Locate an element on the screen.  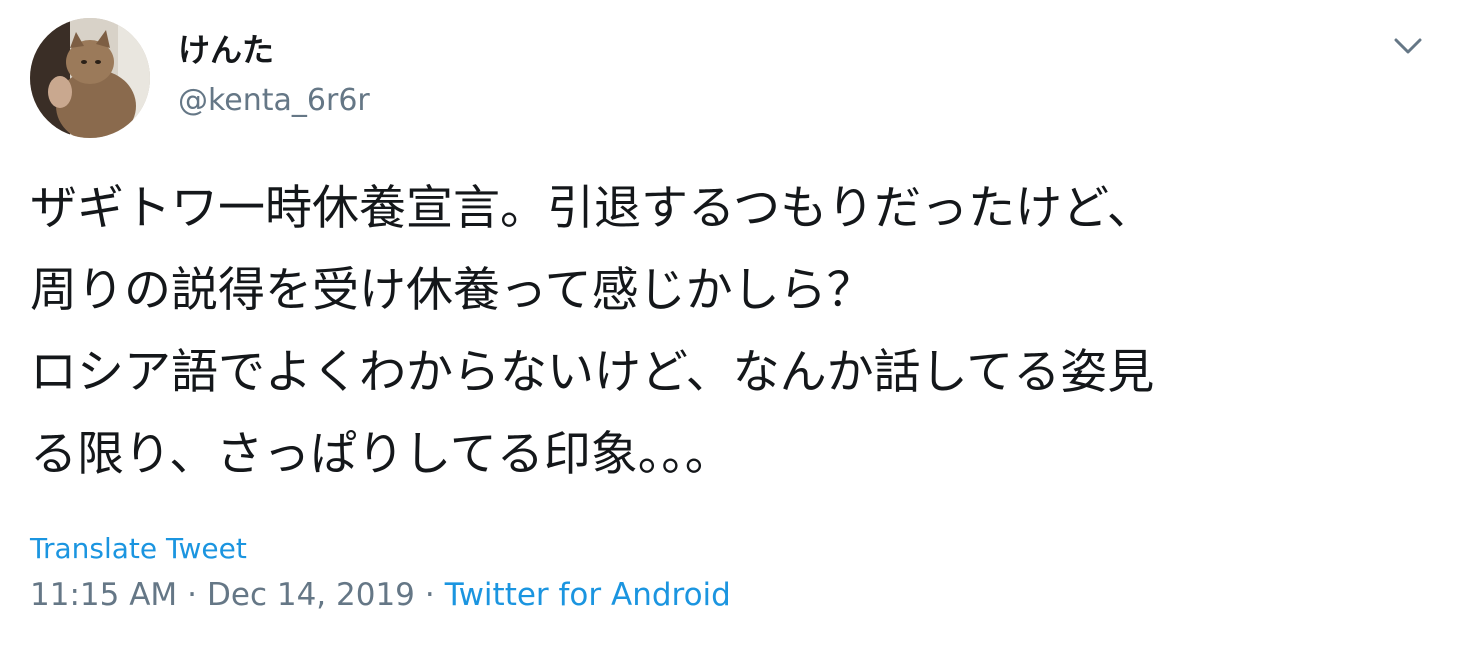
author-handle: @kenta_6r6r is located at coordinates (274, 101).